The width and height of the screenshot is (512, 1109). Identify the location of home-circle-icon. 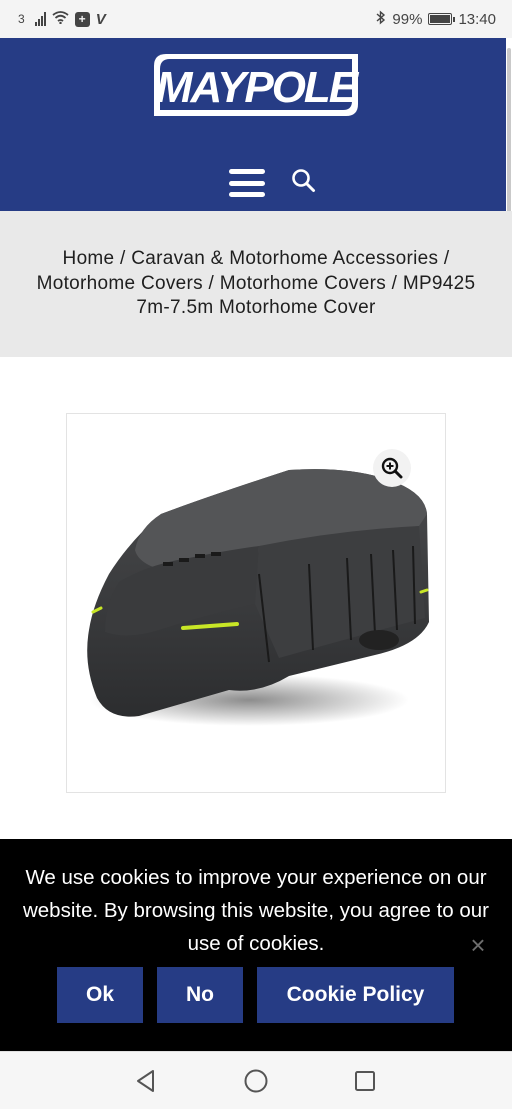
(256, 1081).